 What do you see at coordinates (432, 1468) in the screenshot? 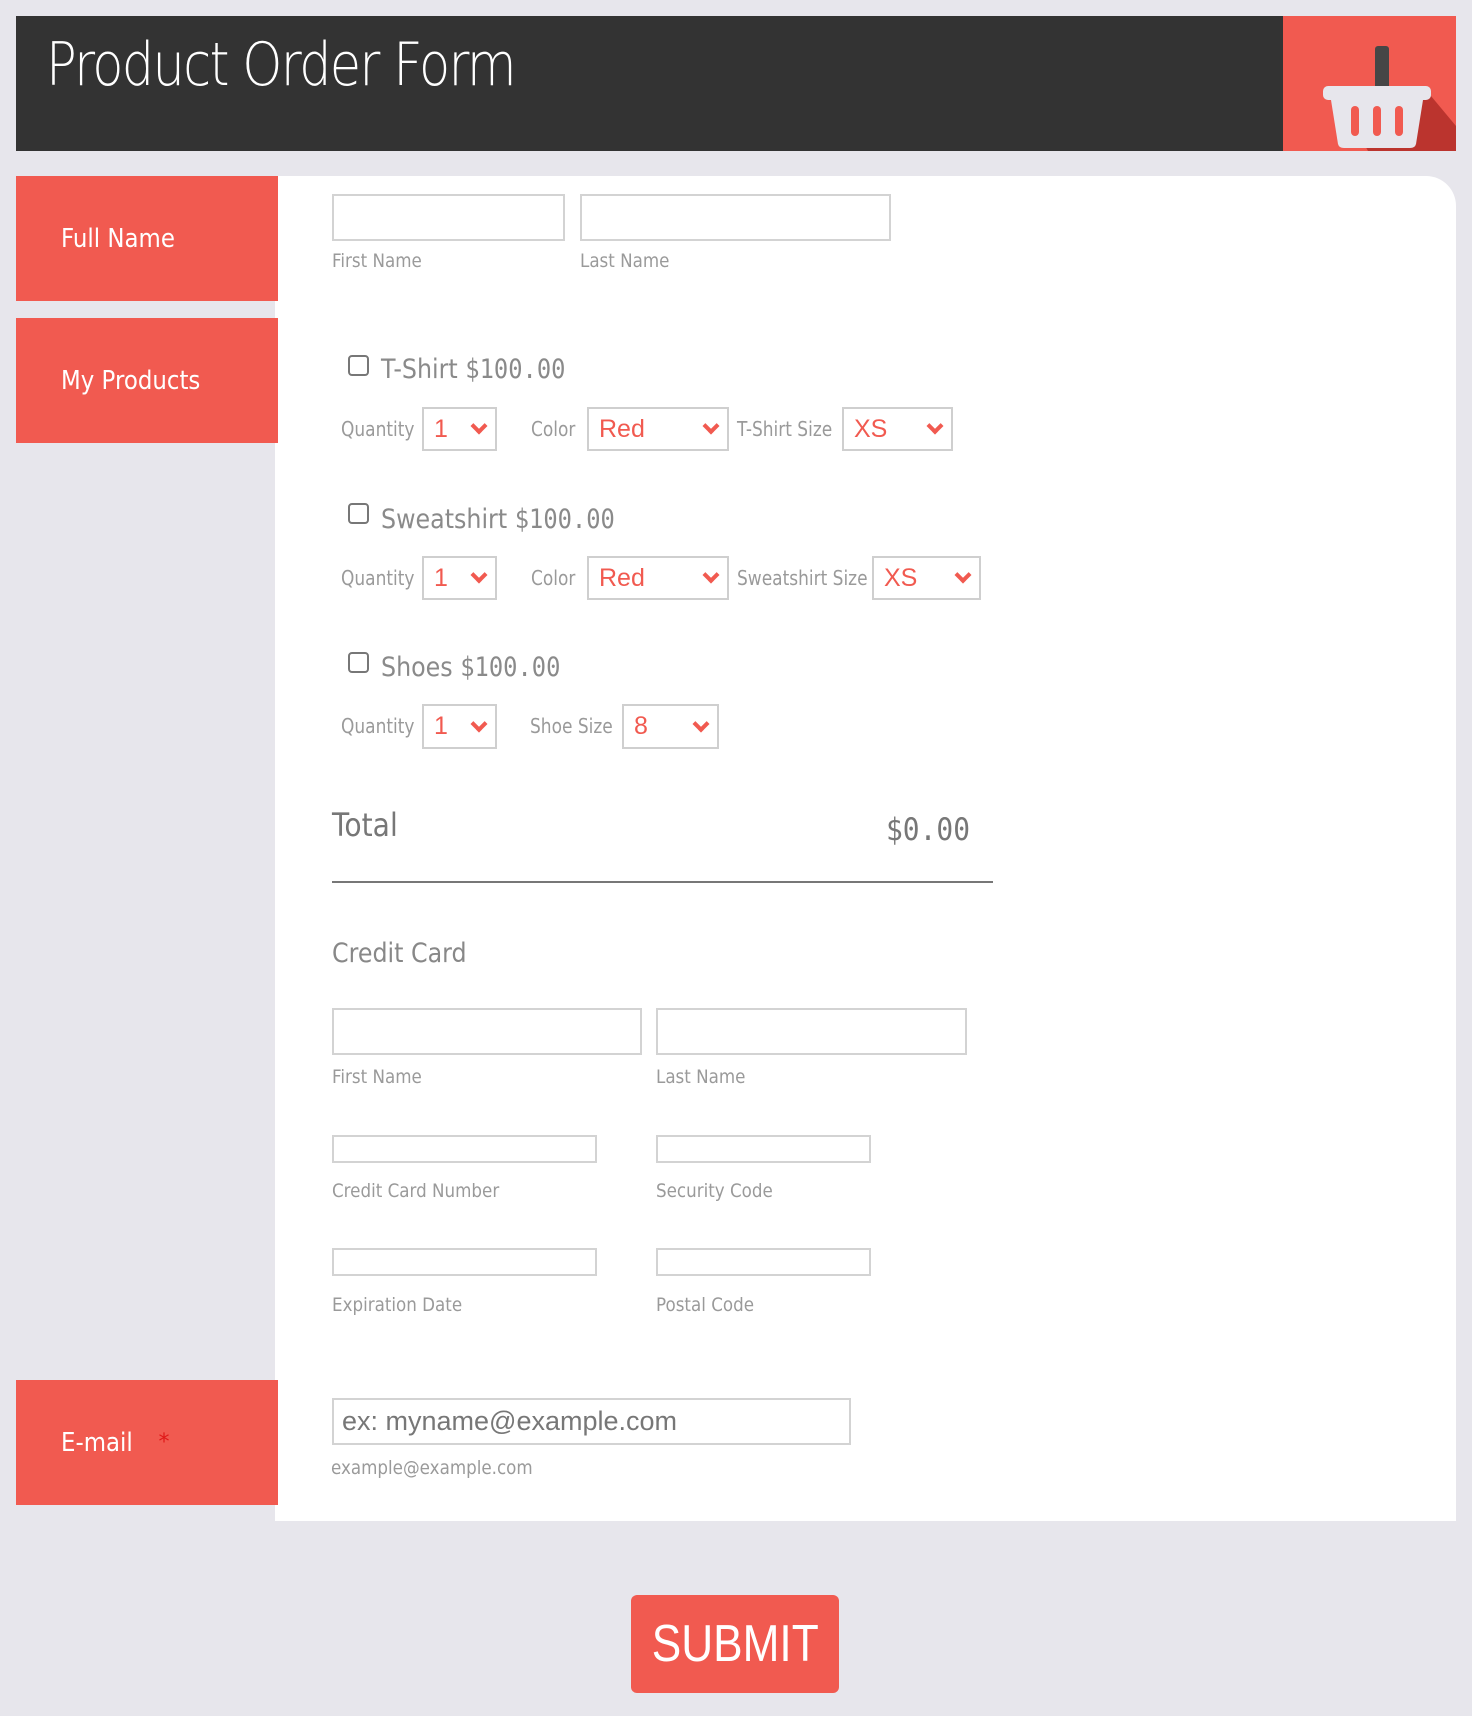
I see `email-sublabel: example@example.com` at bounding box center [432, 1468].